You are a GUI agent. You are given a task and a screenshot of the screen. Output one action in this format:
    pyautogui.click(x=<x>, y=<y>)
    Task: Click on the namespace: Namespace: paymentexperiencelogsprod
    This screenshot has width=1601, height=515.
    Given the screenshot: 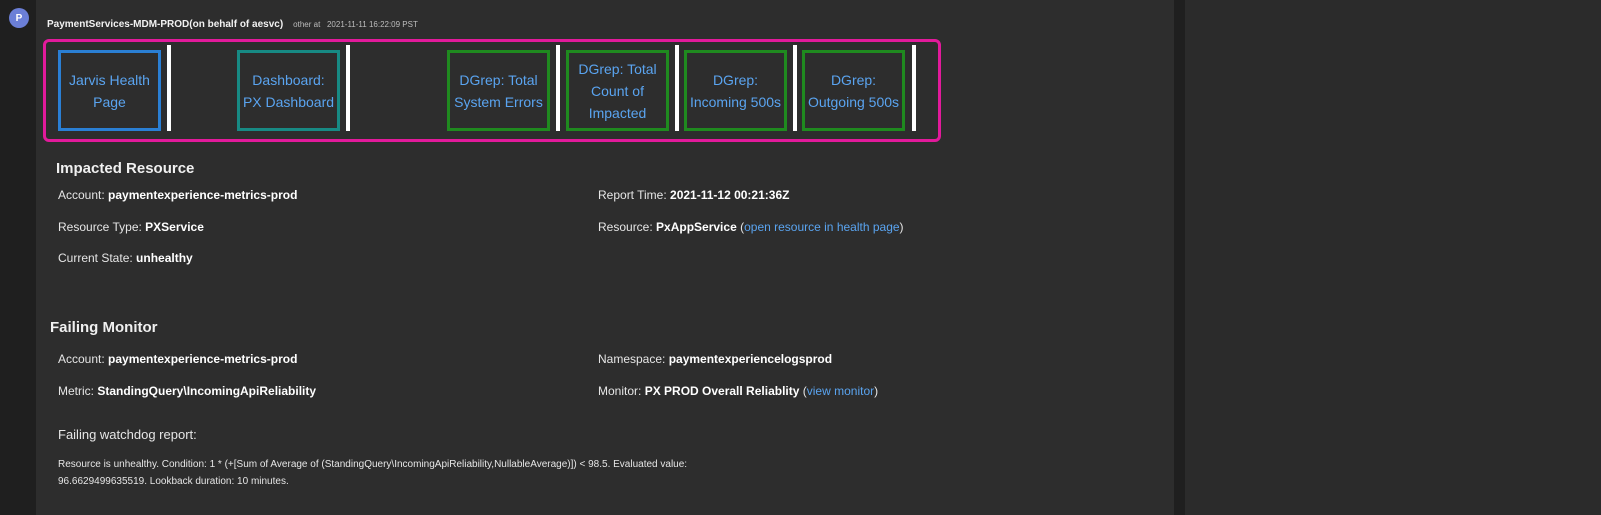 What is the action you would take?
    pyautogui.click(x=715, y=359)
    